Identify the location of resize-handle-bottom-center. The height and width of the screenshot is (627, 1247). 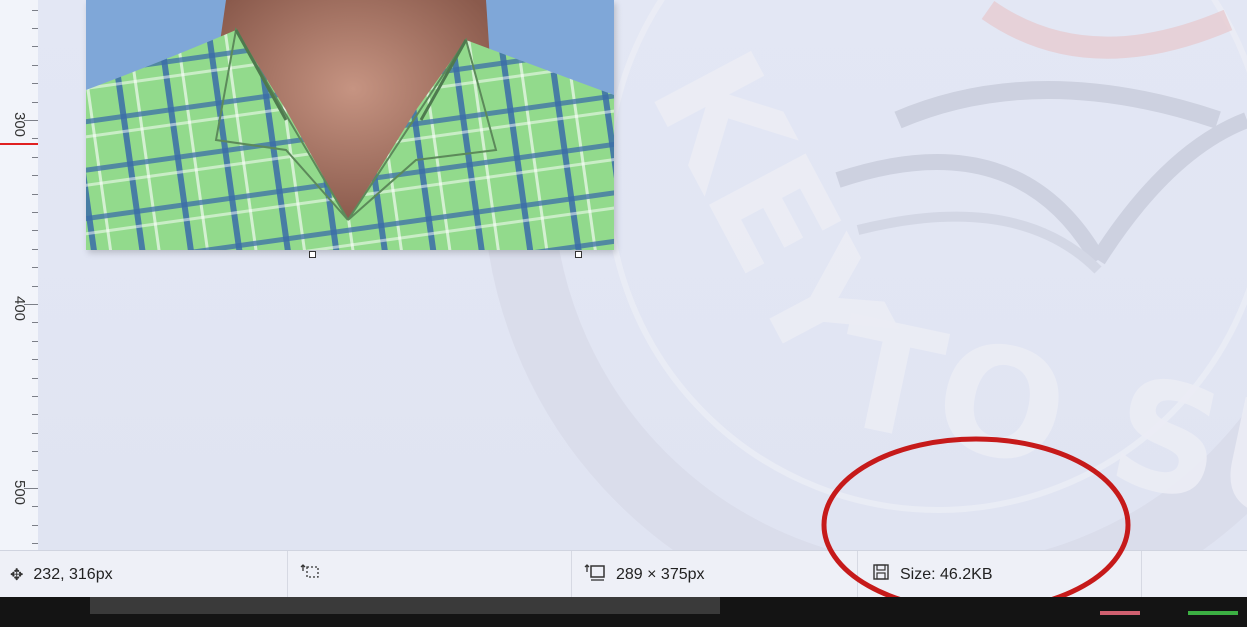
(312, 254).